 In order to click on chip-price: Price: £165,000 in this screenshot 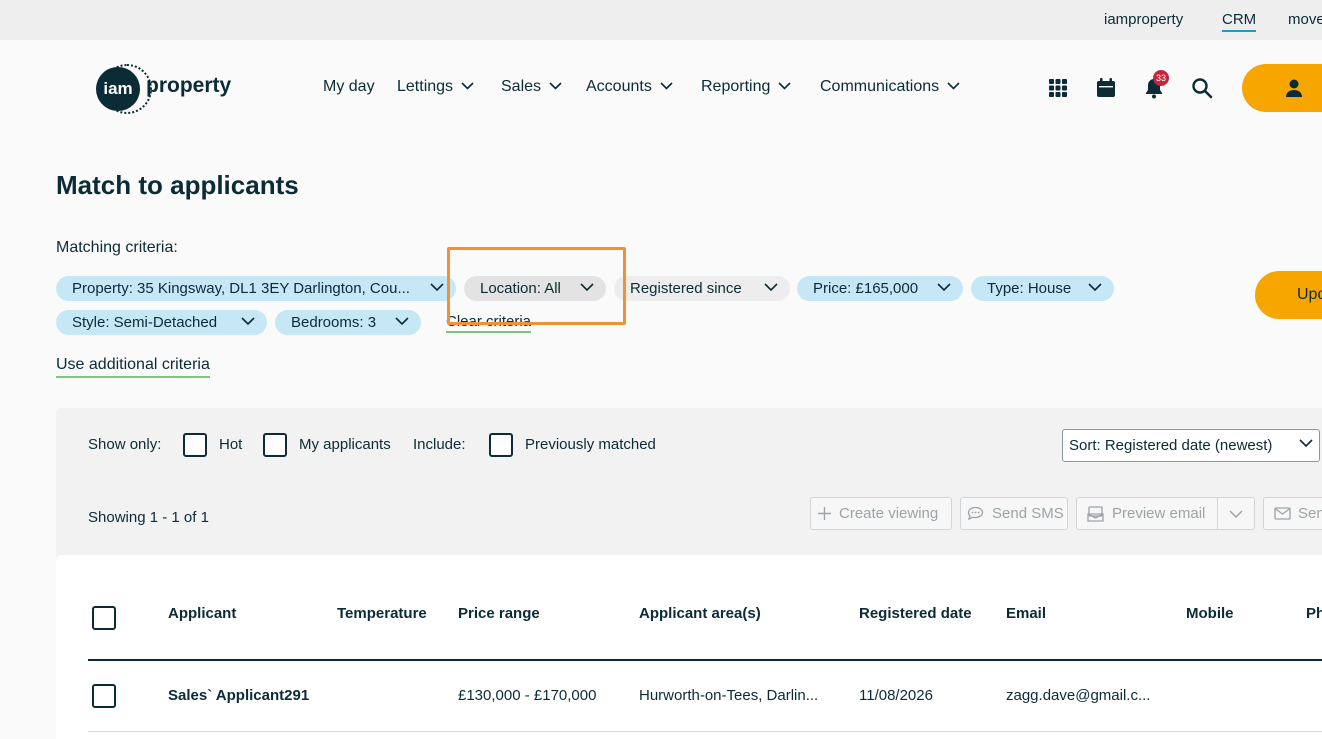, I will do `click(880, 288)`.